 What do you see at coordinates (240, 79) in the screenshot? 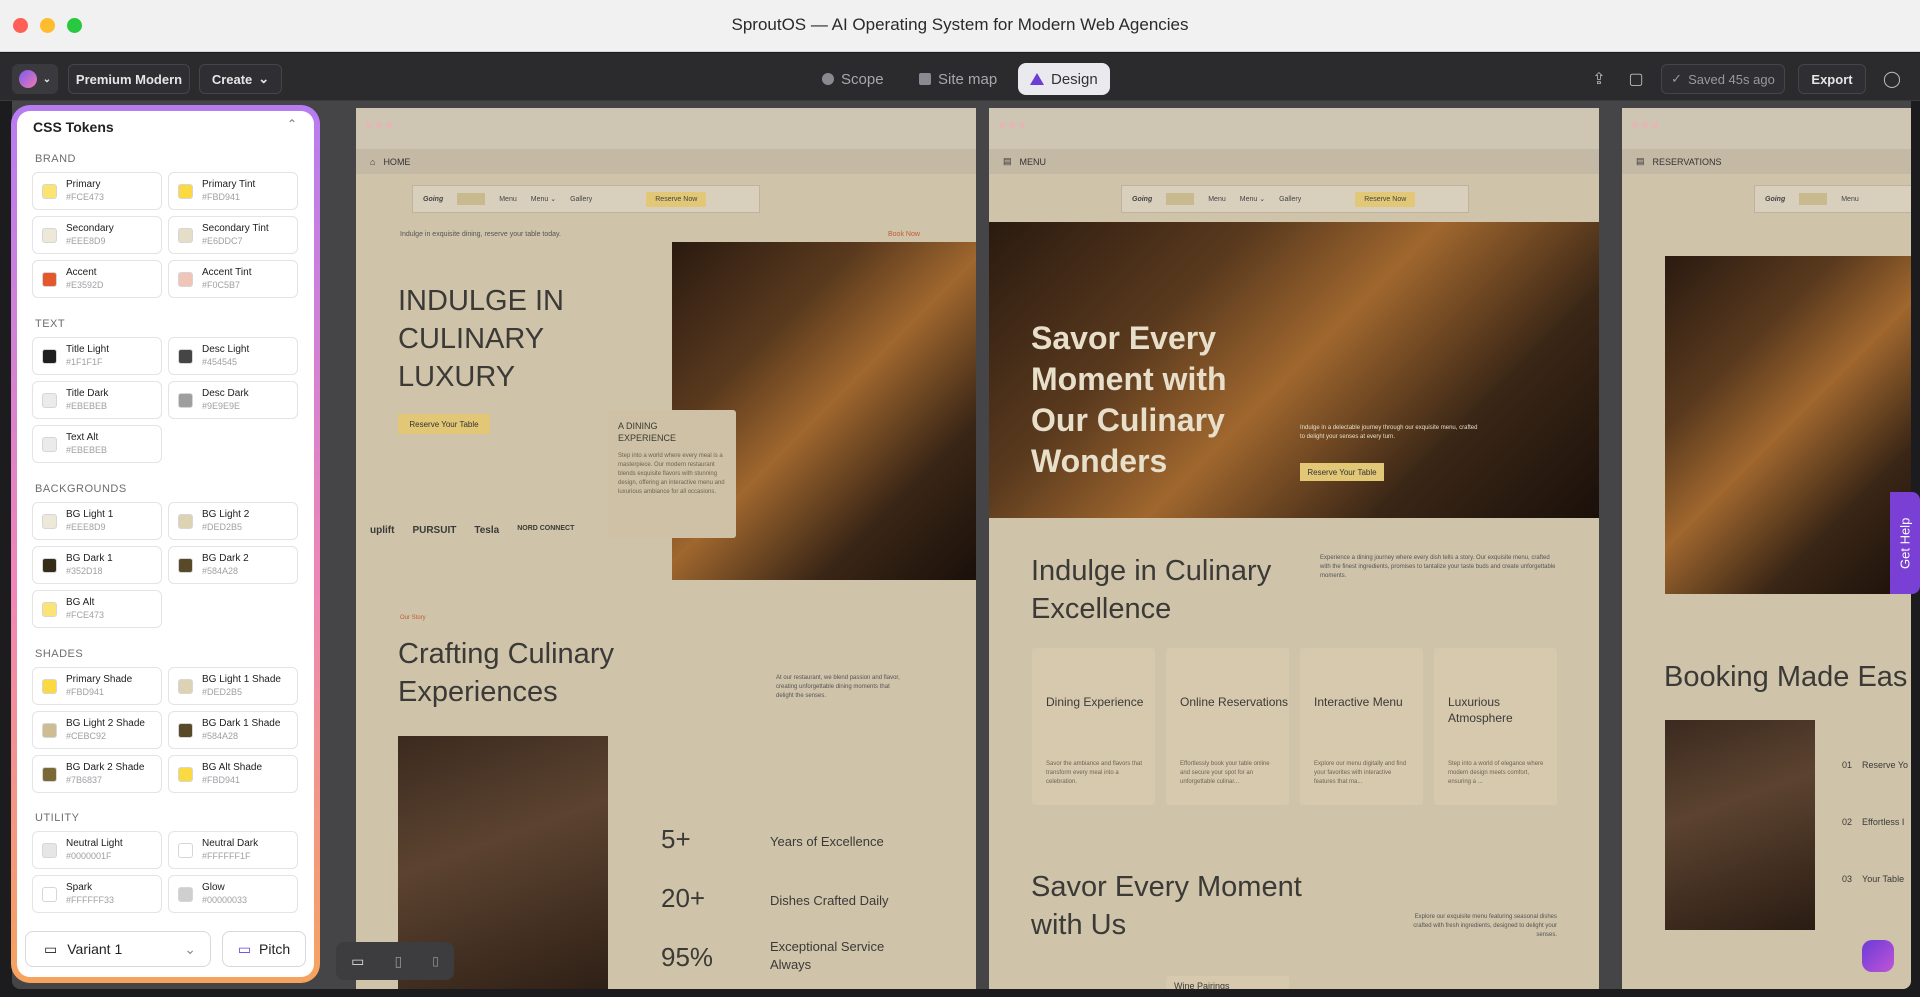
I see `create-button: Create ⌄` at bounding box center [240, 79].